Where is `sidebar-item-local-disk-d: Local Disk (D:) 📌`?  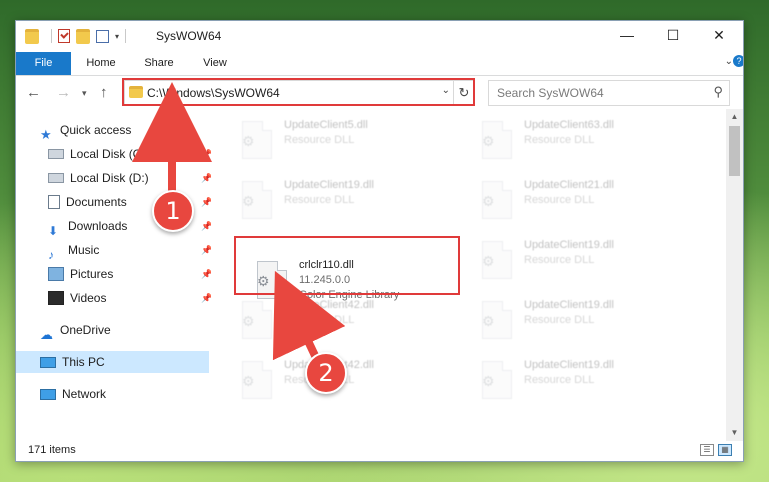 sidebar-item-local-disk-d: Local Disk (D:) 📌 is located at coordinates (114, 178).